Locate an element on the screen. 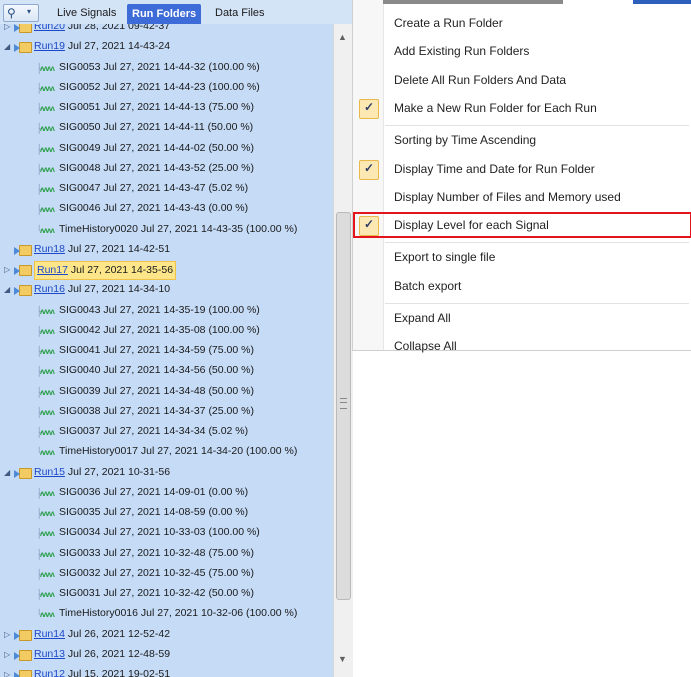 Image resolution: width=691 pixels, height=677 pixels. run-folder-link: Run12 is located at coordinates (49, 672).